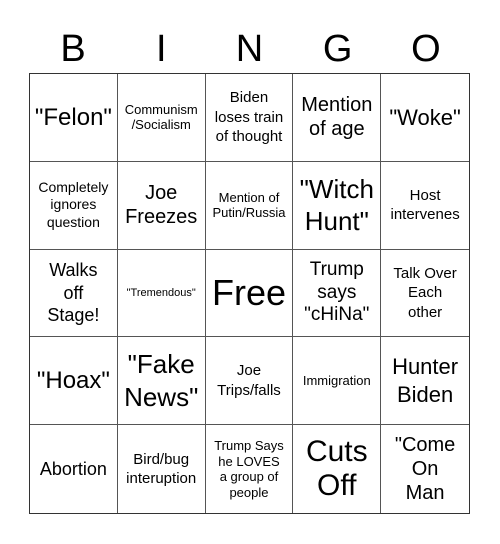 The width and height of the screenshot is (500, 544). What do you see at coordinates (249, 118) in the screenshot?
I see `bingo-cell: Biden loses train of thought` at bounding box center [249, 118].